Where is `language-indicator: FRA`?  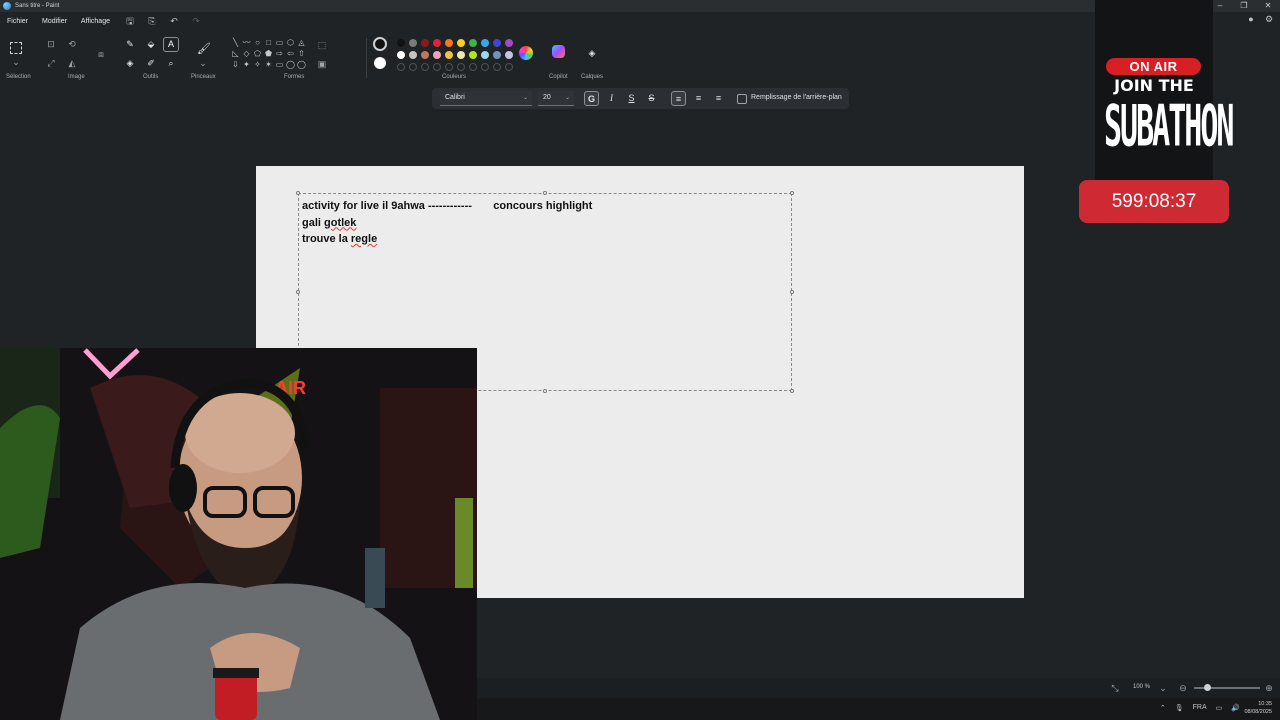 language-indicator: FRA is located at coordinates (1200, 708).